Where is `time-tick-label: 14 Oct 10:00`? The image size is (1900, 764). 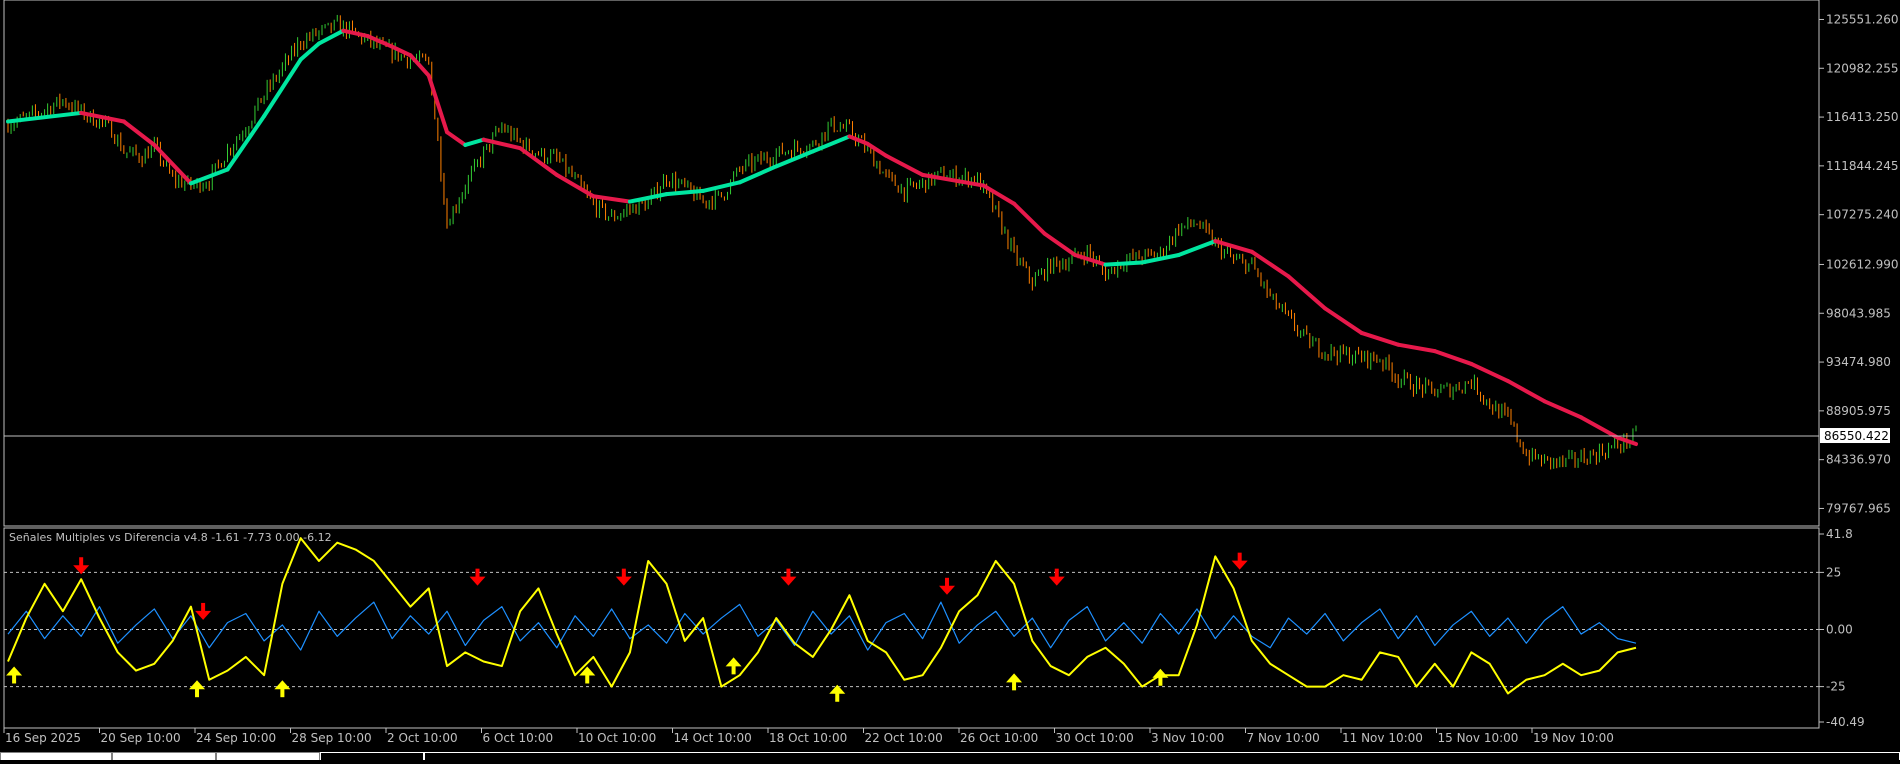 time-tick-label: 14 Oct 10:00 is located at coordinates (713, 738).